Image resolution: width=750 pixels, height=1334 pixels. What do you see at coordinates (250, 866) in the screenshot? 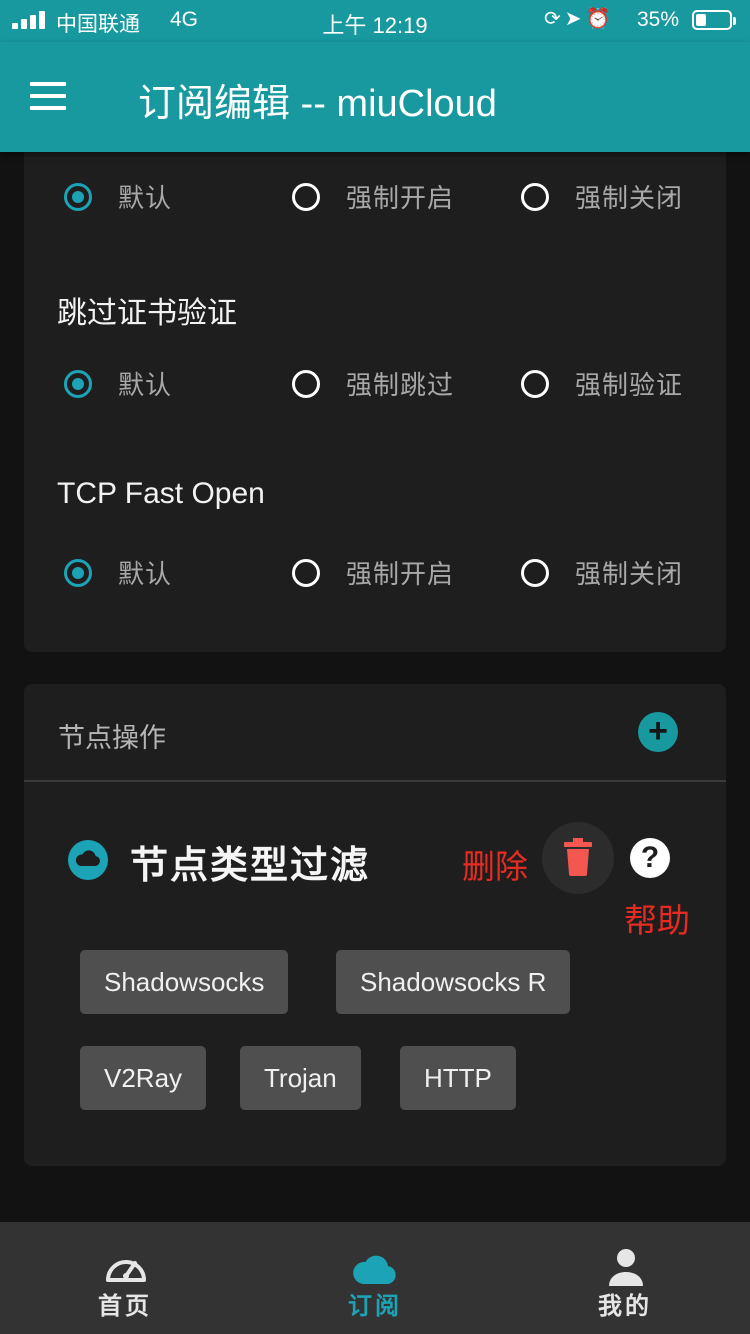
I see `node-type-filter-title: 节点类型过滤` at bounding box center [250, 866].